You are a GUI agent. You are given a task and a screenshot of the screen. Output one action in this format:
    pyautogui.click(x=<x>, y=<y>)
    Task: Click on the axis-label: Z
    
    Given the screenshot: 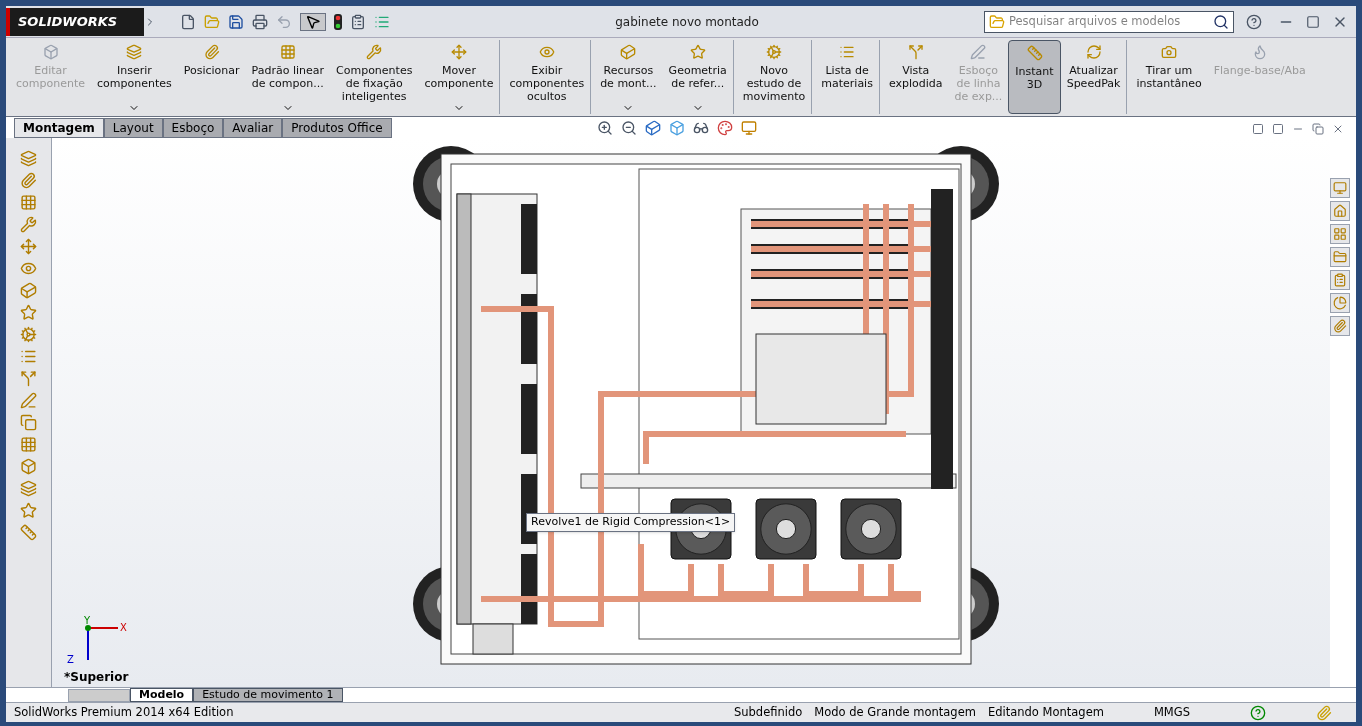 What is the action you would take?
    pyautogui.click(x=70, y=660)
    